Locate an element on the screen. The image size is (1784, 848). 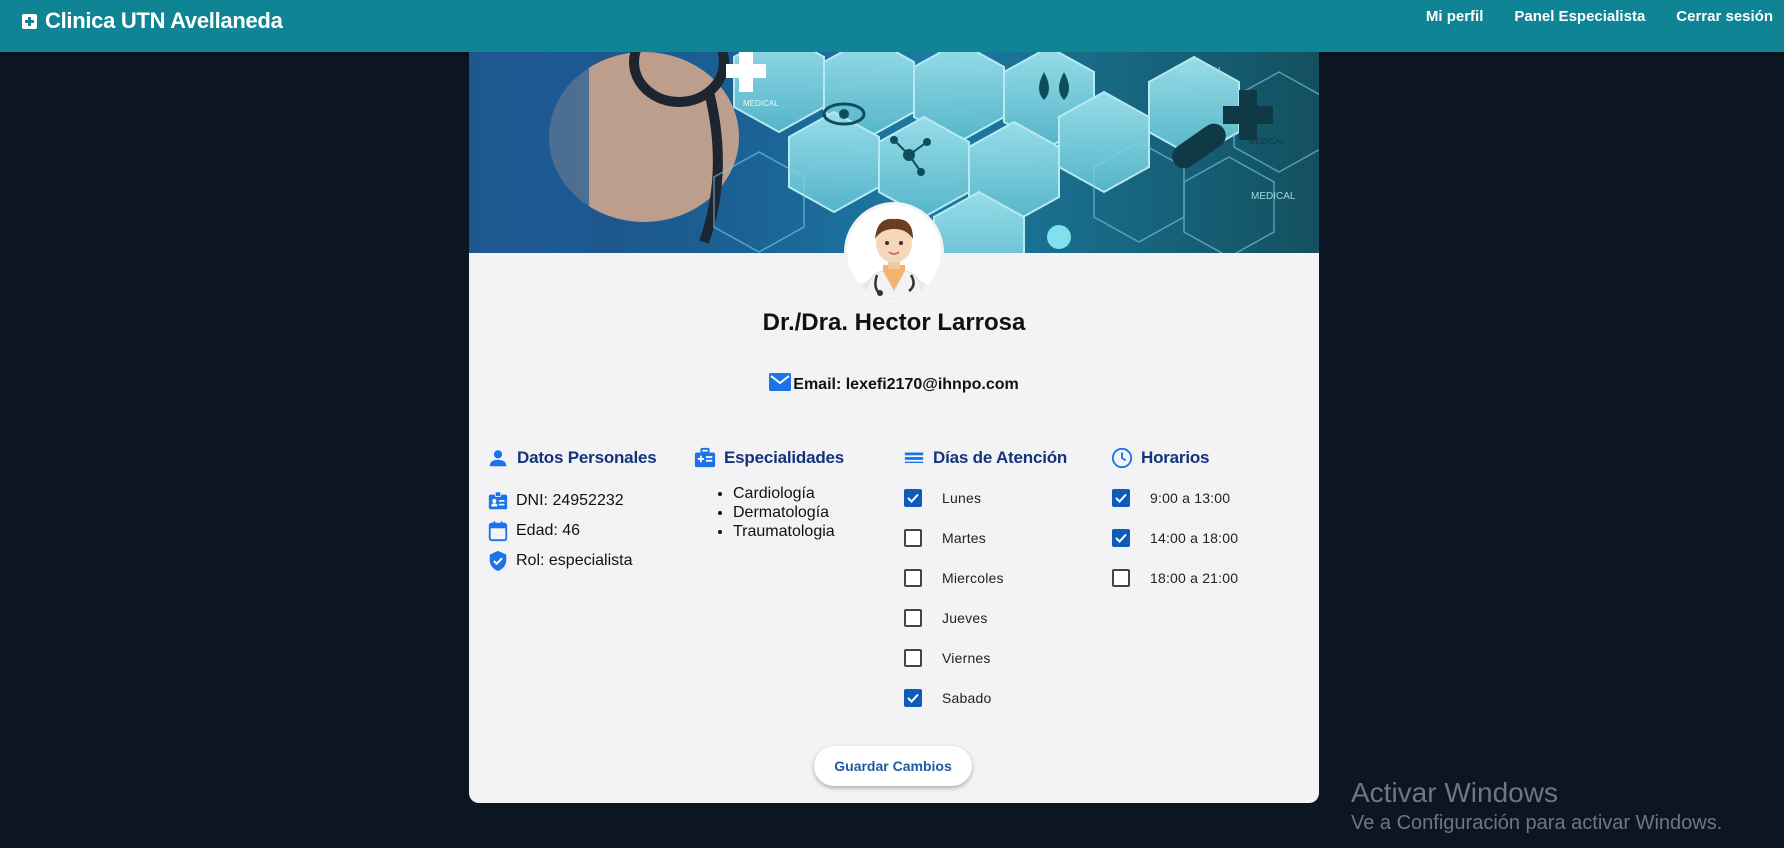
medical-cross-icon is located at coordinates (29, 21).